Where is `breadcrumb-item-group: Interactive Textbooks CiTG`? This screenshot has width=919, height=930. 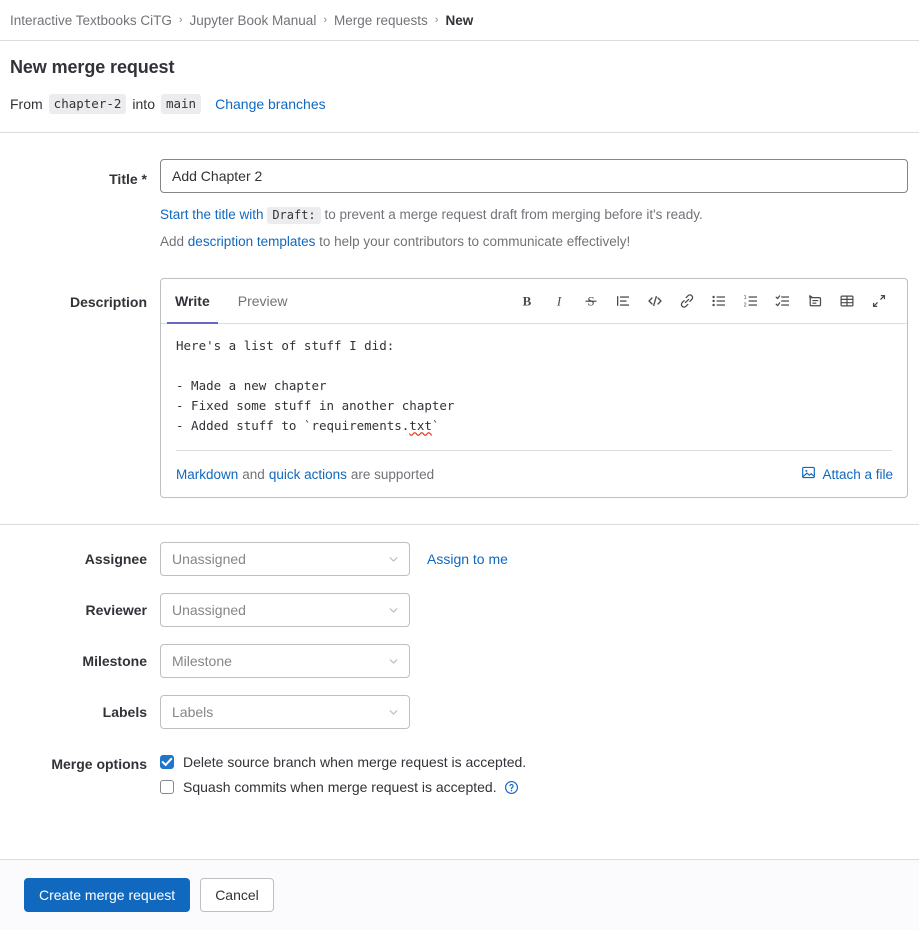 breadcrumb-item-group: Interactive Textbooks CiTG is located at coordinates (91, 20).